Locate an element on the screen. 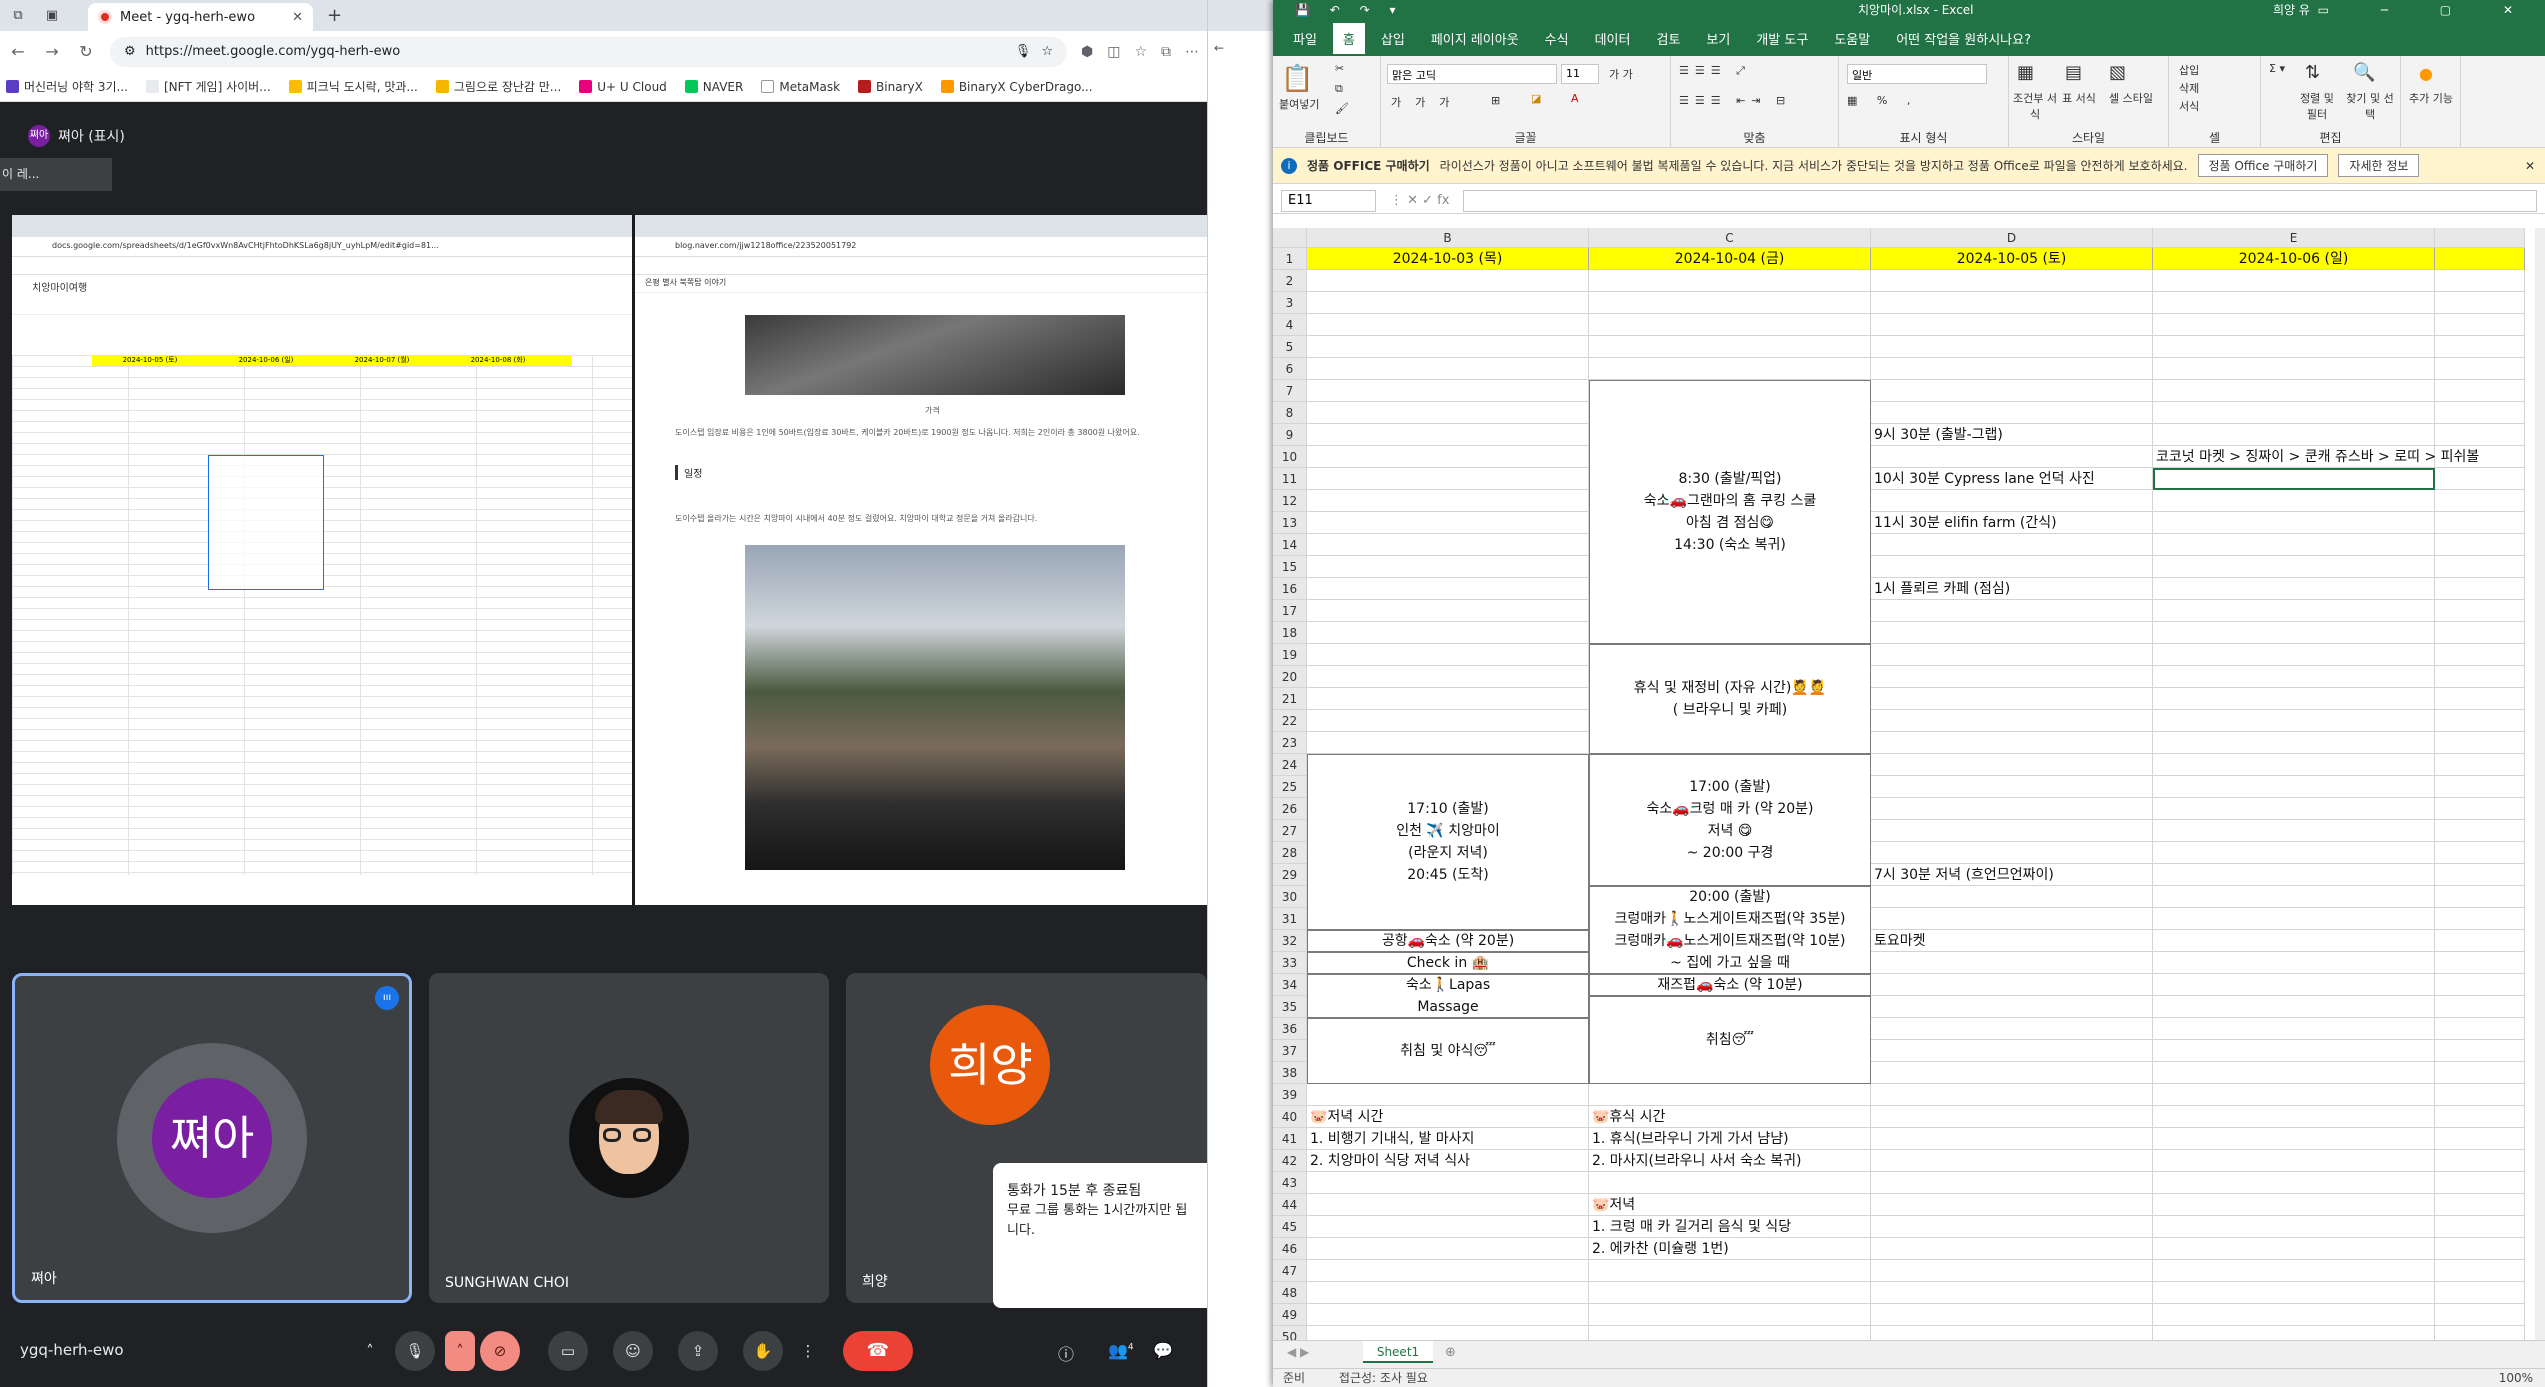 The height and width of the screenshot is (1387, 2545). mic-icon: 🎙 is located at coordinates (1023, 51).